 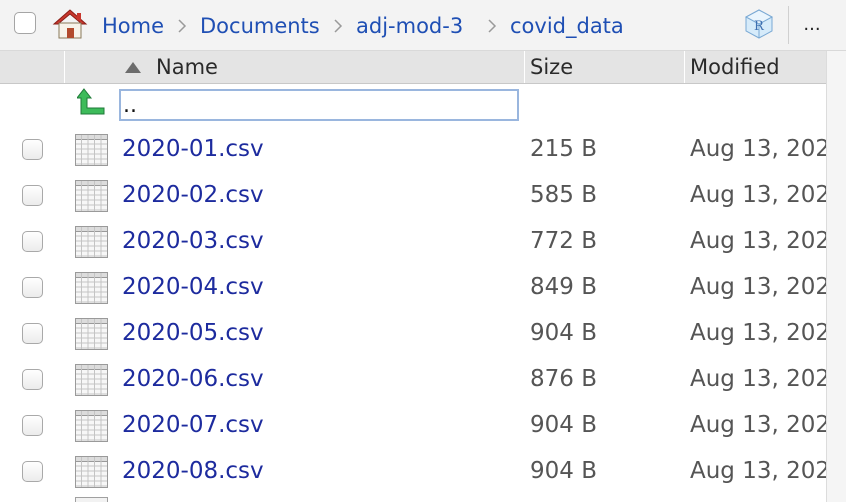 What do you see at coordinates (409, 26) in the screenshot?
I see `breadcrumb-adj-mod-3: adj-mod-3` at bounding box center [409, 26].